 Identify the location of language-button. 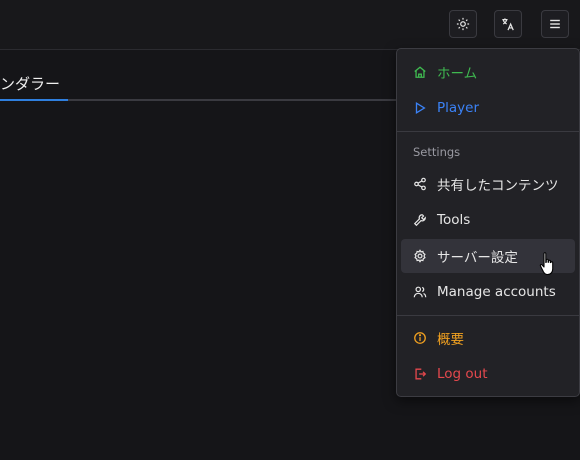
(508, 24).